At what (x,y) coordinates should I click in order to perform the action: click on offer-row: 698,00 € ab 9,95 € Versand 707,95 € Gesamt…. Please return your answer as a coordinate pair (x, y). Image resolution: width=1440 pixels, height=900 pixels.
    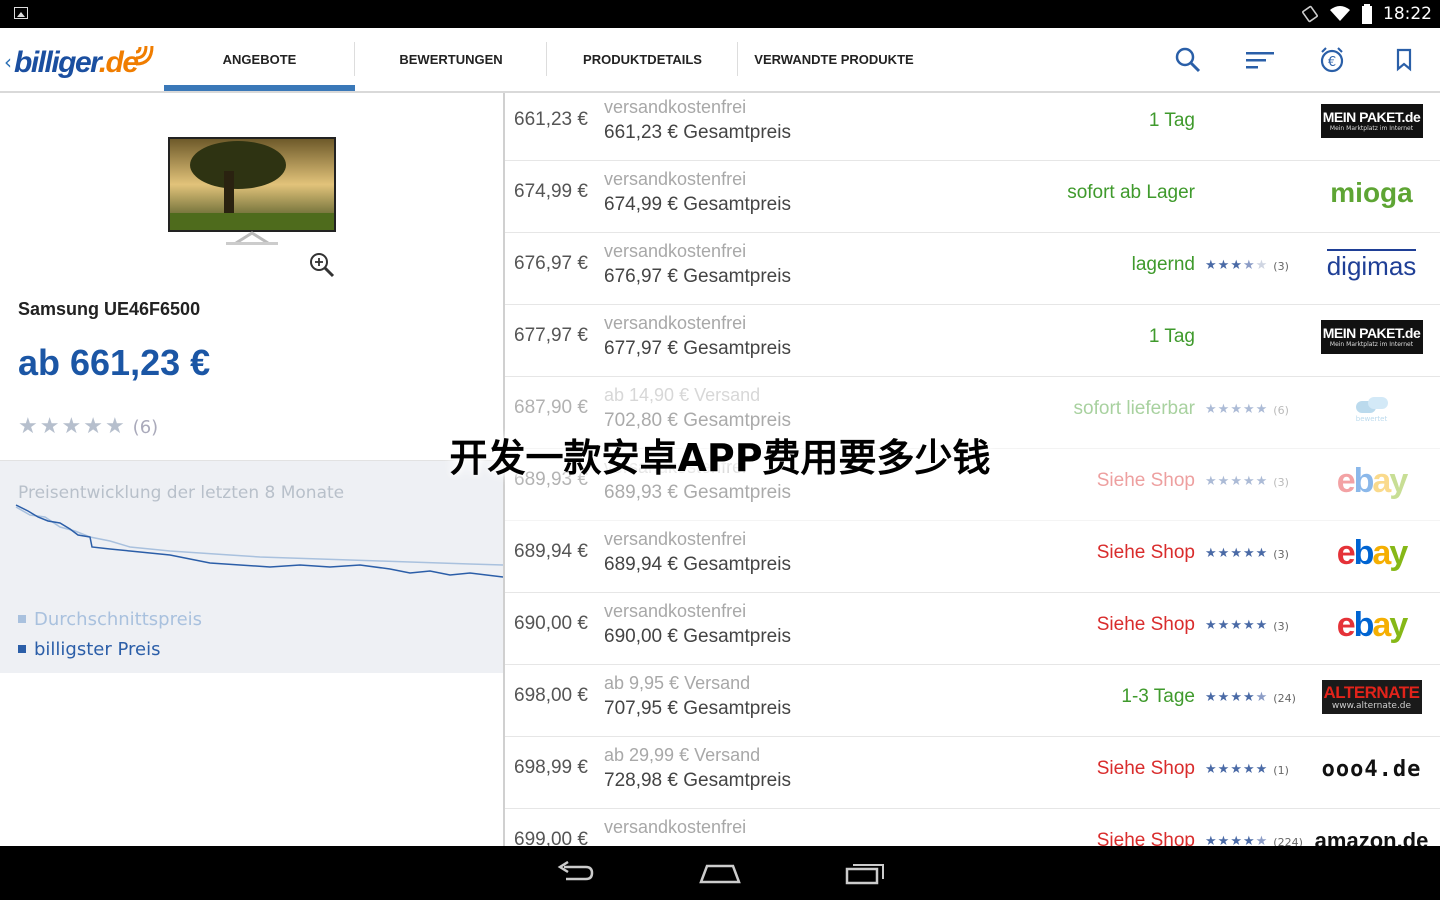
    Looking at the image, I should click on (972, 701).